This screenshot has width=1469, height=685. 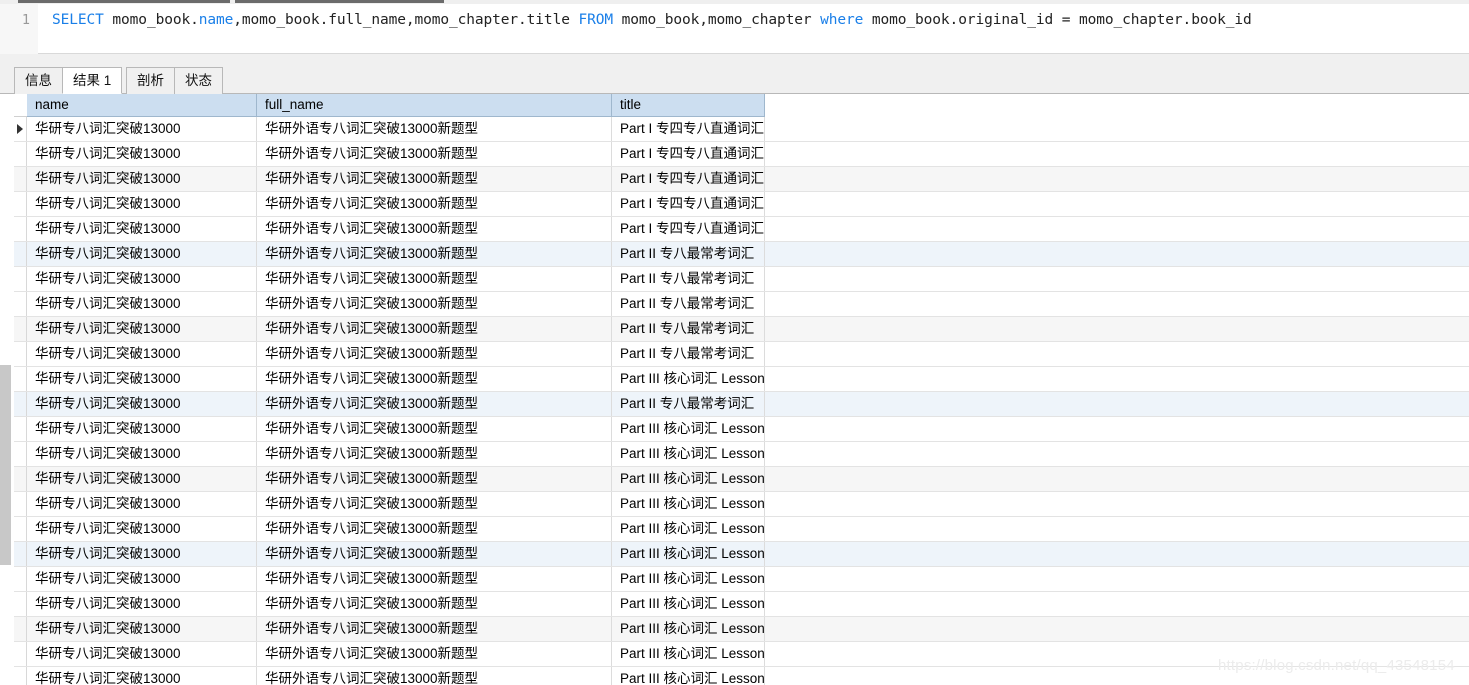 What do you see at coordinates (142, 105) in the screenshot?
I see `column-header-name: name` at bounding box center [142, 105].